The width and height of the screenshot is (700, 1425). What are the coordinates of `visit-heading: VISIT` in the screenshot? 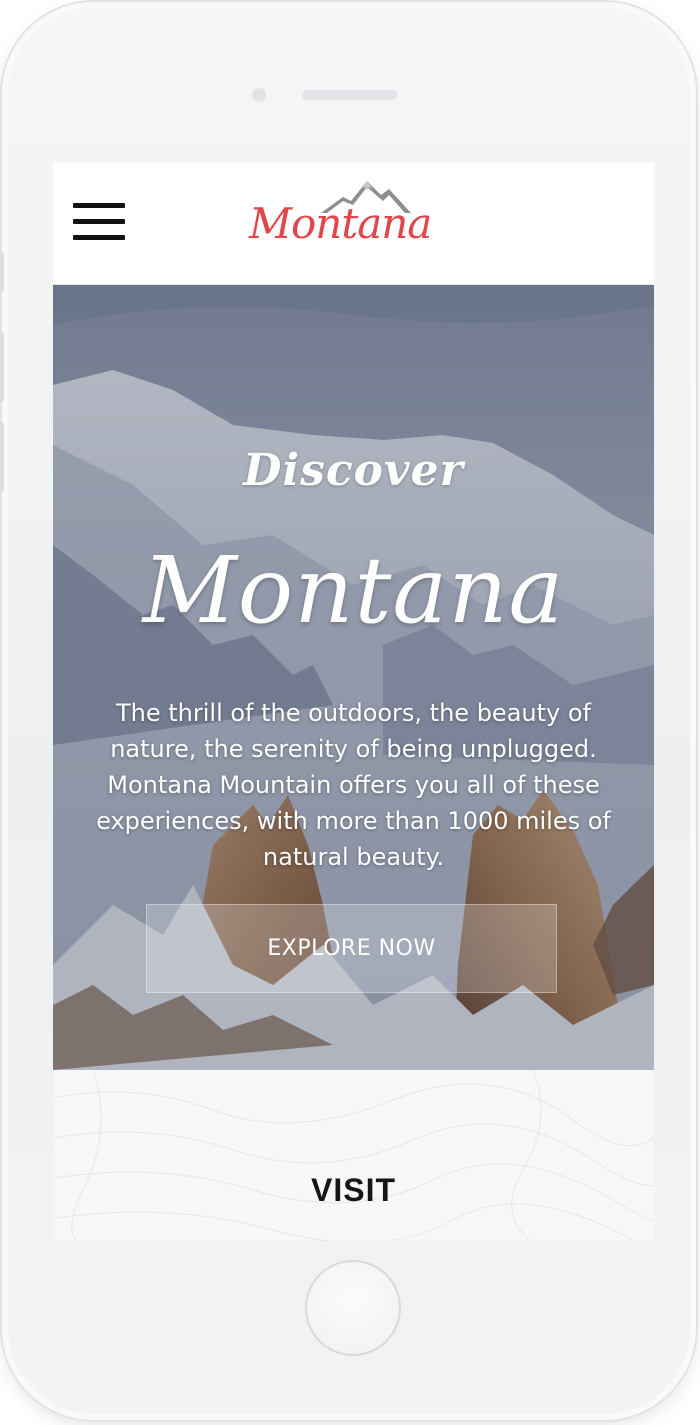 It's located at (353, 1190).